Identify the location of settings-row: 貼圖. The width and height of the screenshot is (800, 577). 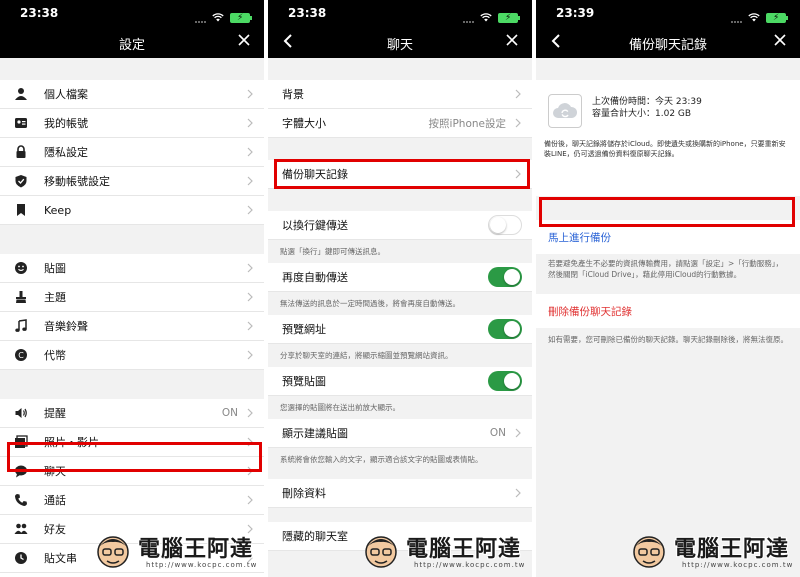
(132, 268).